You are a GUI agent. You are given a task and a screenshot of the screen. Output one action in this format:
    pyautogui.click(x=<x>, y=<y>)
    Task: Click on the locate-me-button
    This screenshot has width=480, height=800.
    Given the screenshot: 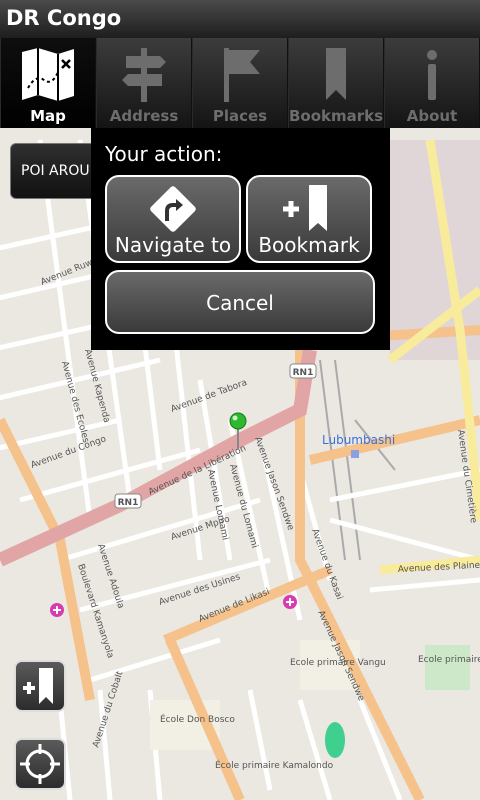 What is the action you would take?
    pyautogui.click(x=40, y=764)
    